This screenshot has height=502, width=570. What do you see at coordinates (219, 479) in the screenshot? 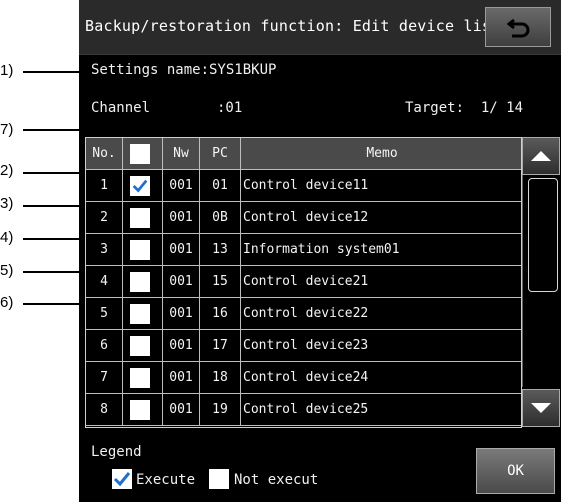
I see `legend-not-execute-box` at bounding box center [219, 479].